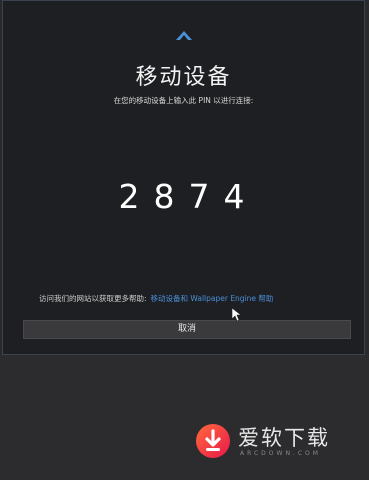 Image resolution: width=369 pixels, height=480 pixels. What do you see at coordinates (183, 77) in the screenshot?
I see `dialog-title: 移动设备` at bounding box center [183, 77].